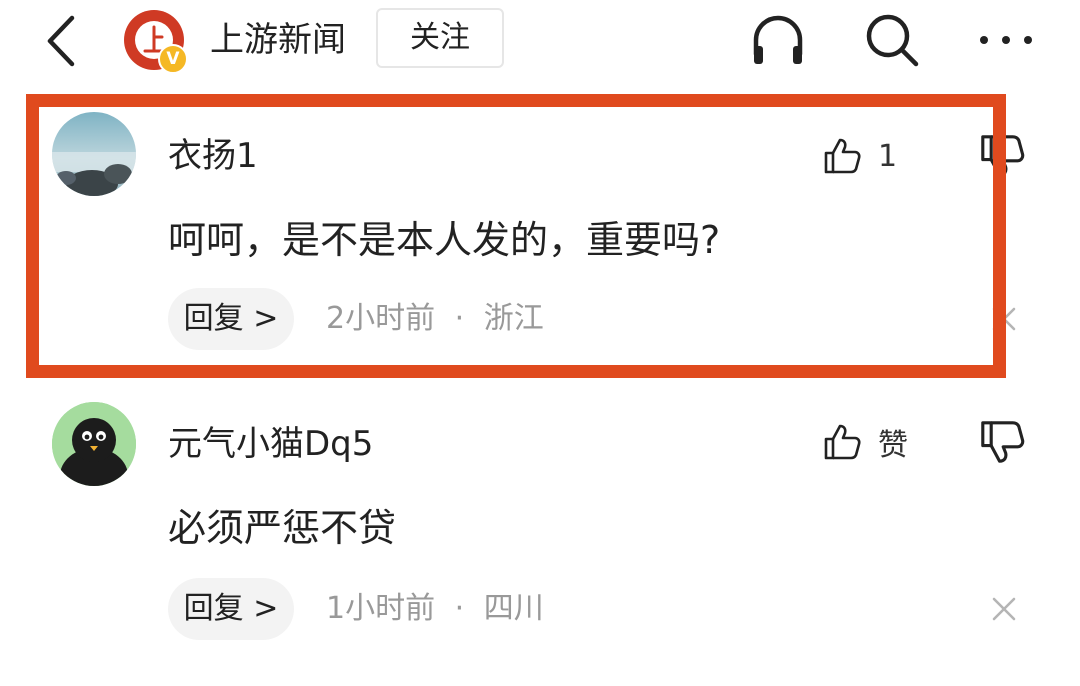 This screenshot has height=686, width=1080. Describe the element at coordinates (156, 42) in the screenshot. I see `account-logo: V` at that location.